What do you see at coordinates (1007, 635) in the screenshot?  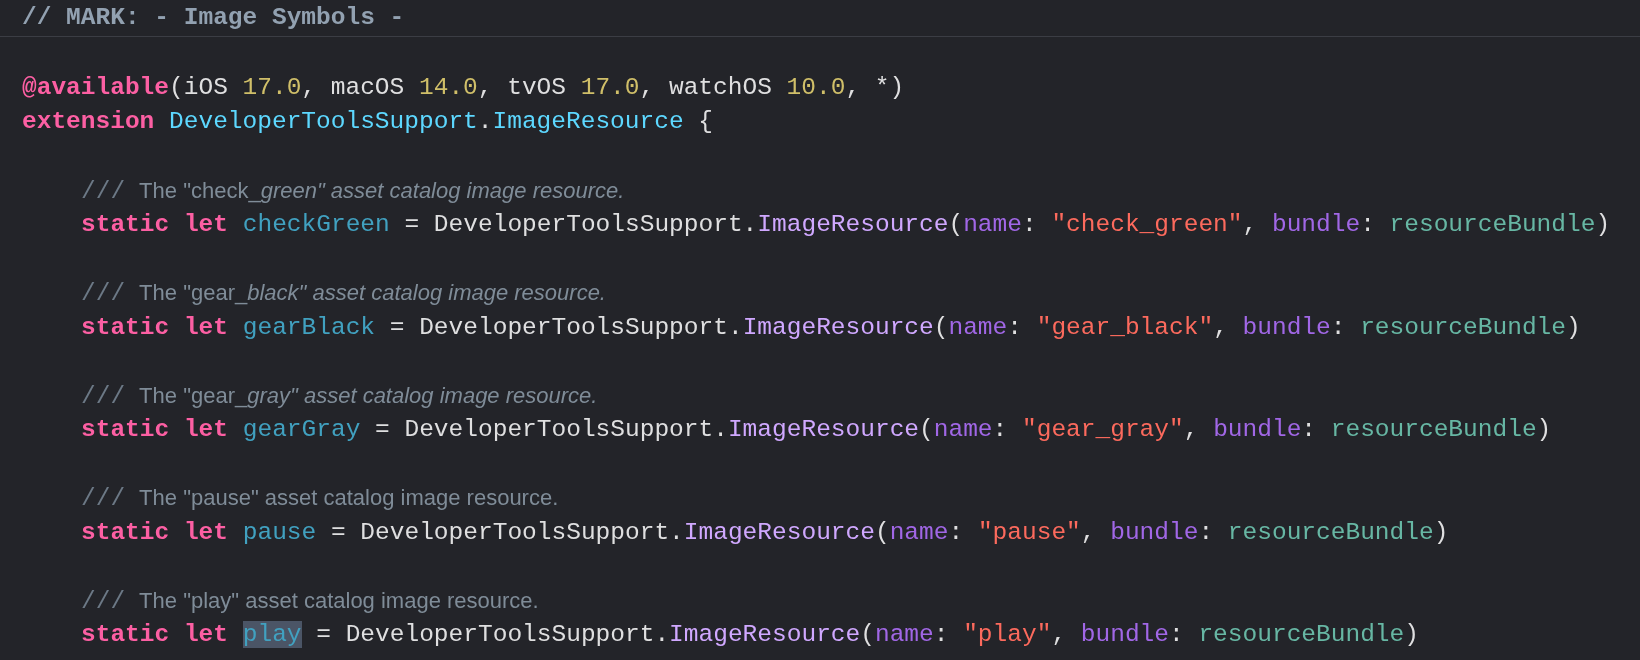 I see `string-literal: "play"` at bounding box center [1007, 635].